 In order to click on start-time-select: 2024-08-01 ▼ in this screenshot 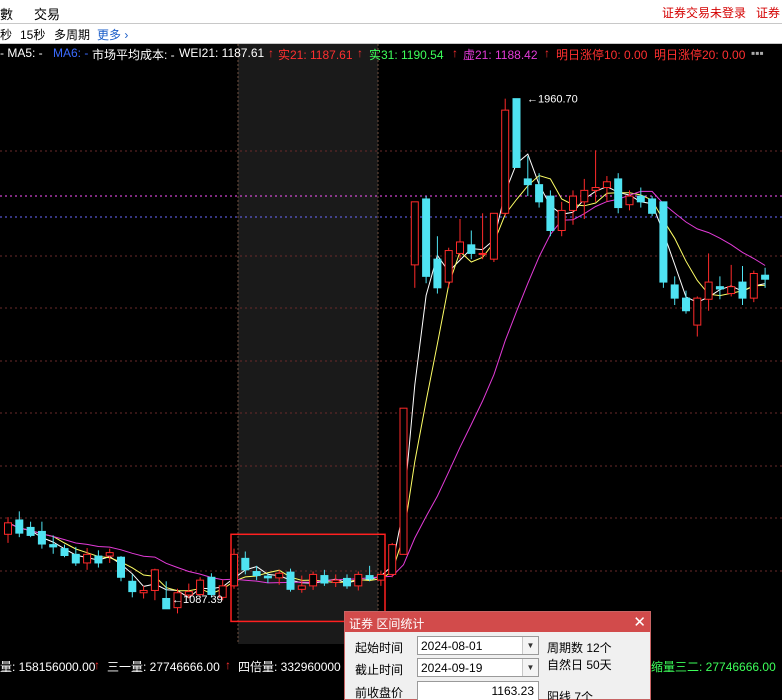, I will do `click(478, 645)`.